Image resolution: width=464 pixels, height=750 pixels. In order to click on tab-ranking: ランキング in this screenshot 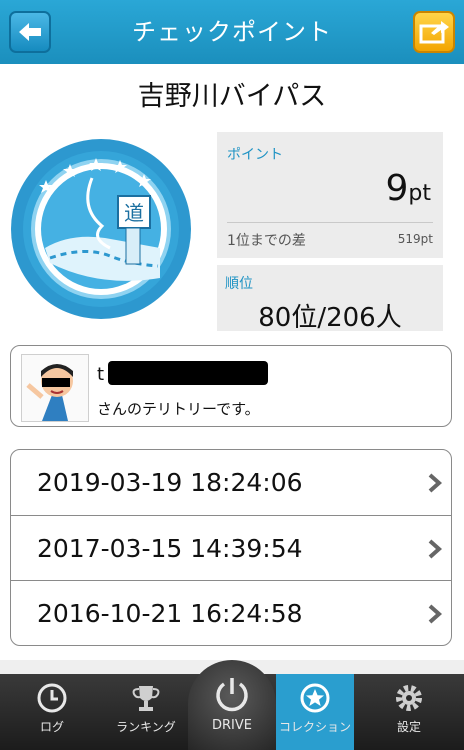, I will do `click(146, 712)`.